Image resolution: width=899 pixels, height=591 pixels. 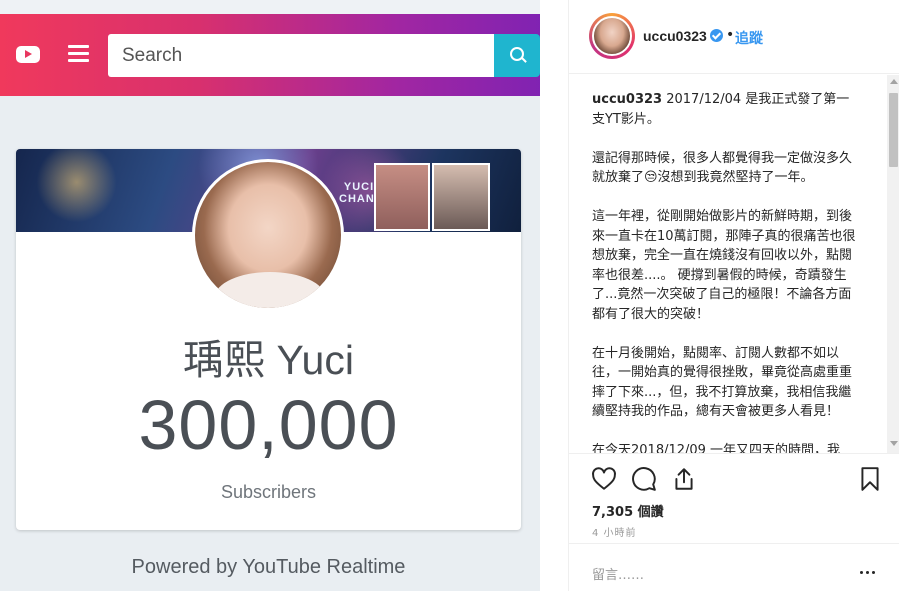 I want to click on powered-by-text: Powered by YouTube Realtime, so click(x=268, y=567).